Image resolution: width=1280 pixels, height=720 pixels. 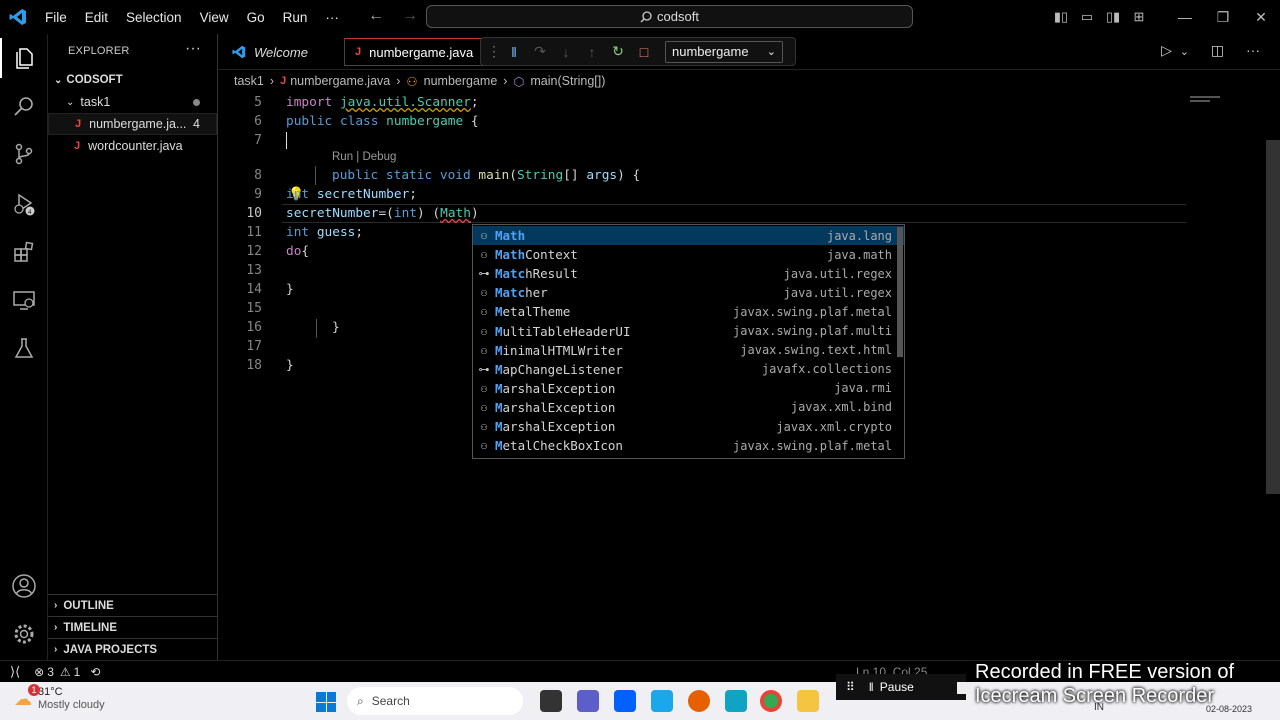 What do you see at coordinates (771, 701) in the screenshot?
I see `chrome-icon` at bounding box center [771, 701].